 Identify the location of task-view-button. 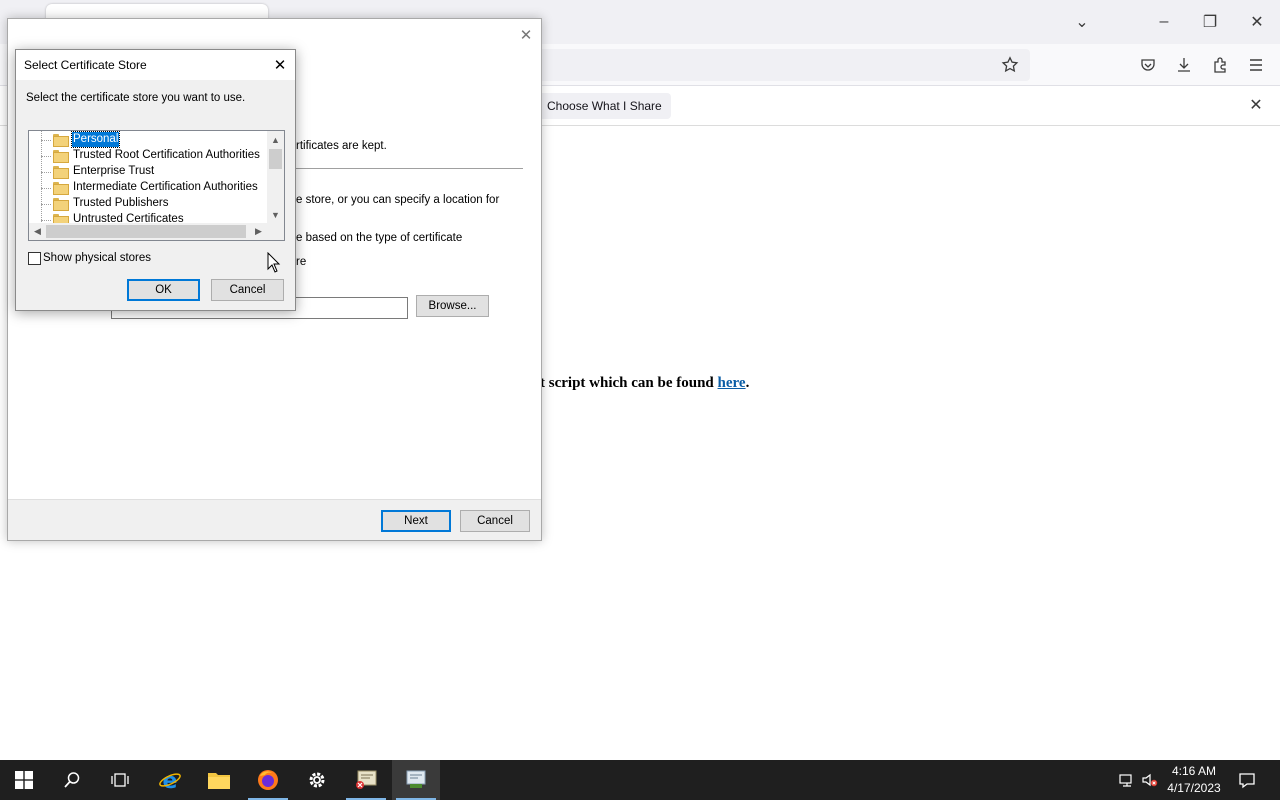
(120, 780).